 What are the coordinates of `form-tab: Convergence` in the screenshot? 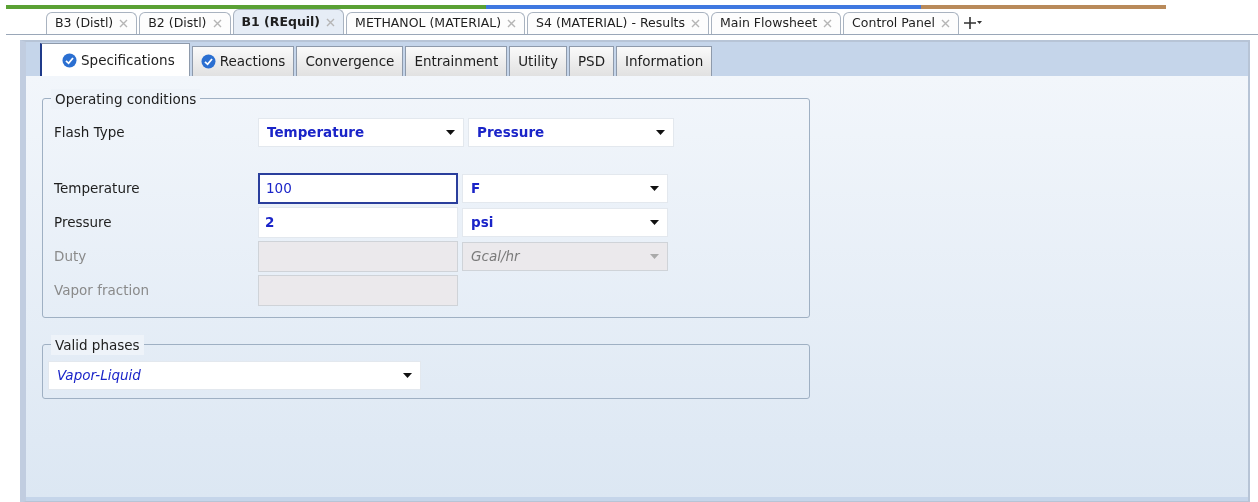 It's located at (350, 61).